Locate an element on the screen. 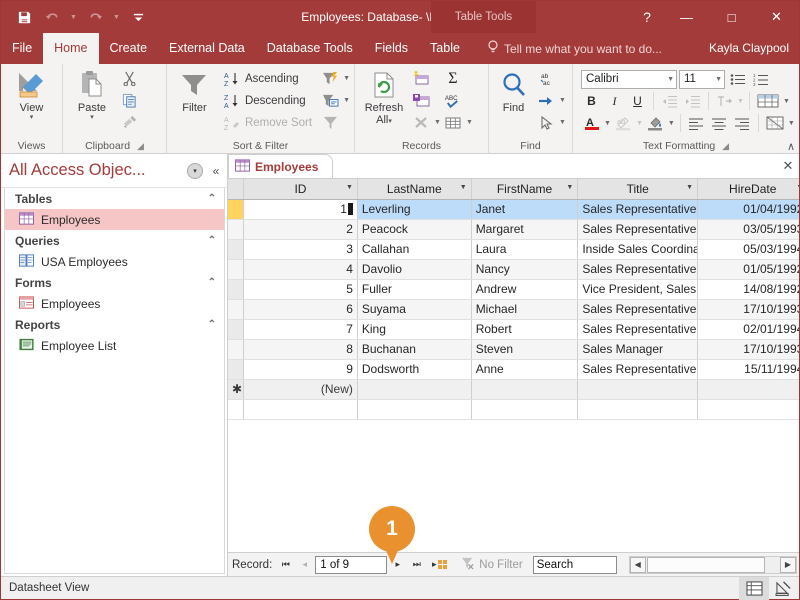 The height and width of the screenshot is (600, 800). find-button: Find is located at coordinates (513, 90).